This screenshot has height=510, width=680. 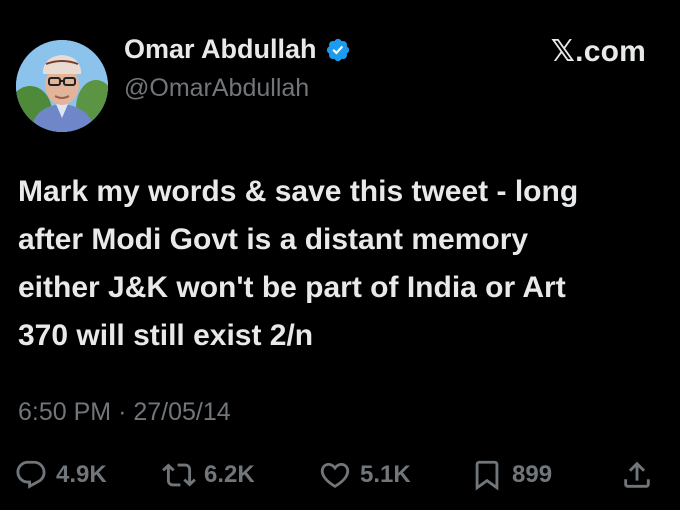 I want to click on reply-icon, so click(x=31, y=475).